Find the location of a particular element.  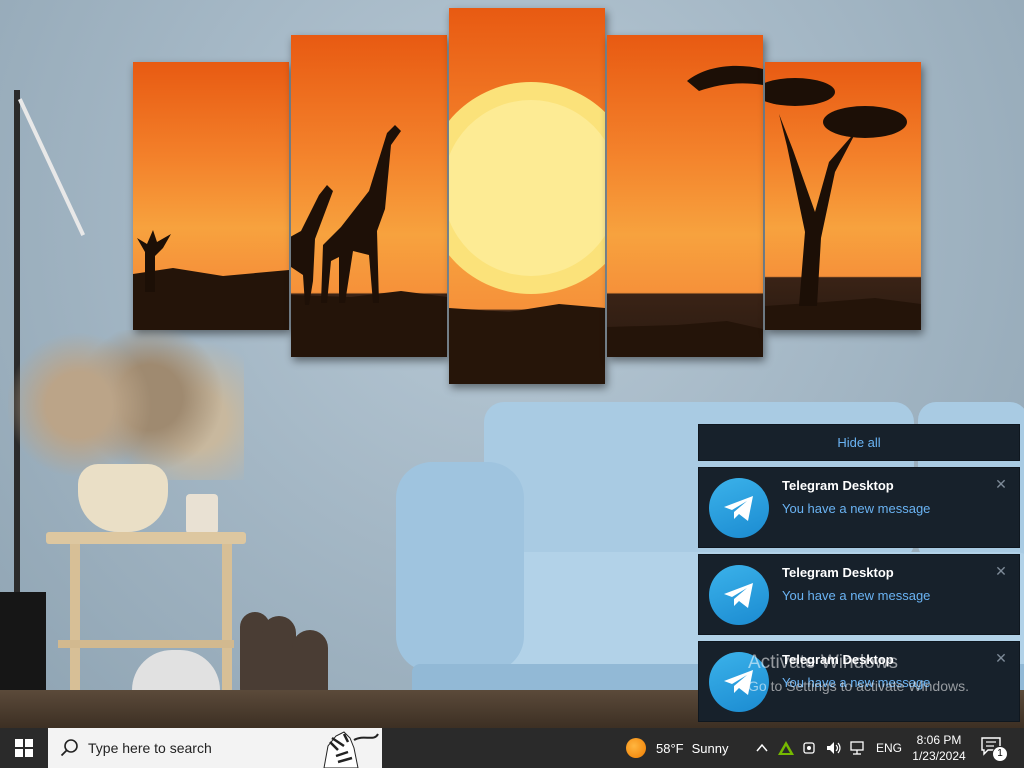

dried-flower-arrangement is located at coordinates (126, 405).